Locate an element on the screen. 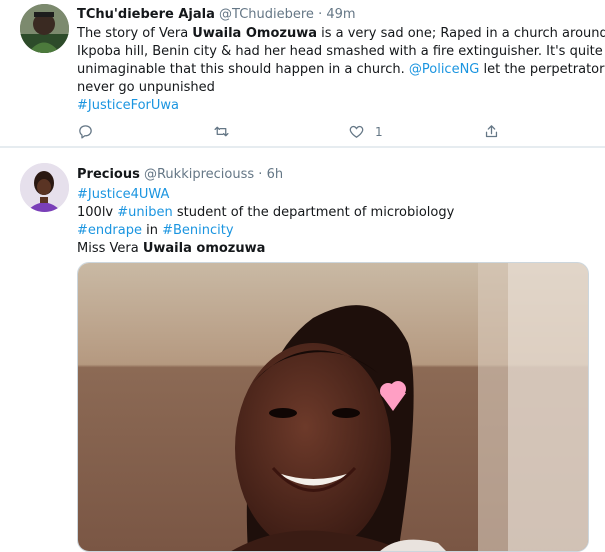  like-icon is located at coordinates (356, 131).